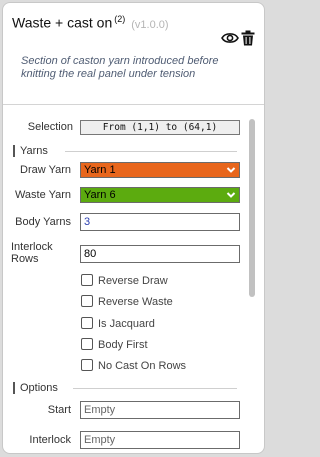 The width and height of the screenshot is (320, 457). I want to click on interlock-rows-label-line1: Interlock, so click(32, 247).